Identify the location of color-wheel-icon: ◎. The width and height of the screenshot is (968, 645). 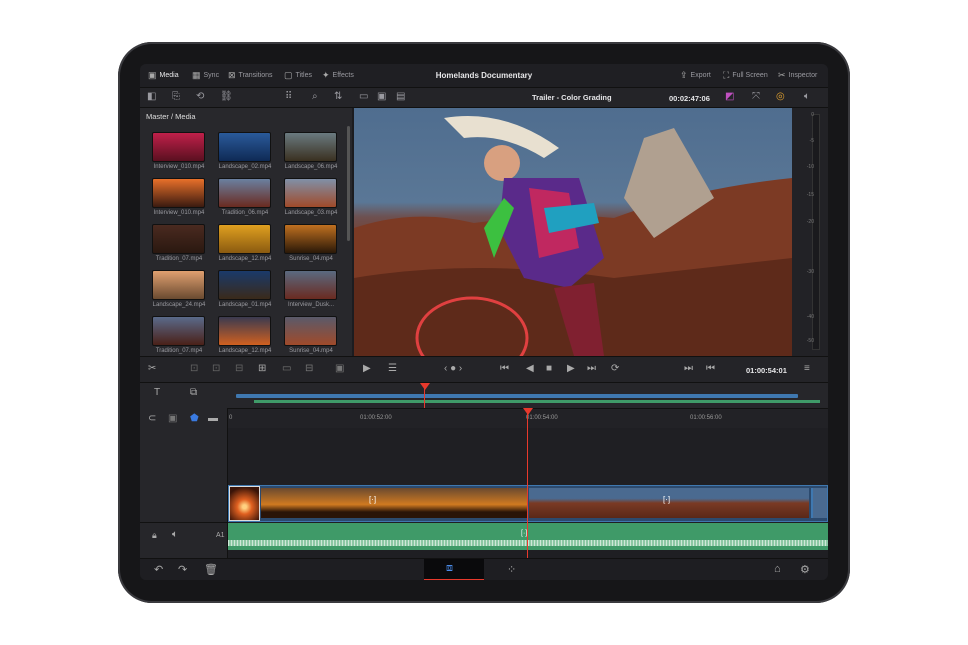
(780, 96).